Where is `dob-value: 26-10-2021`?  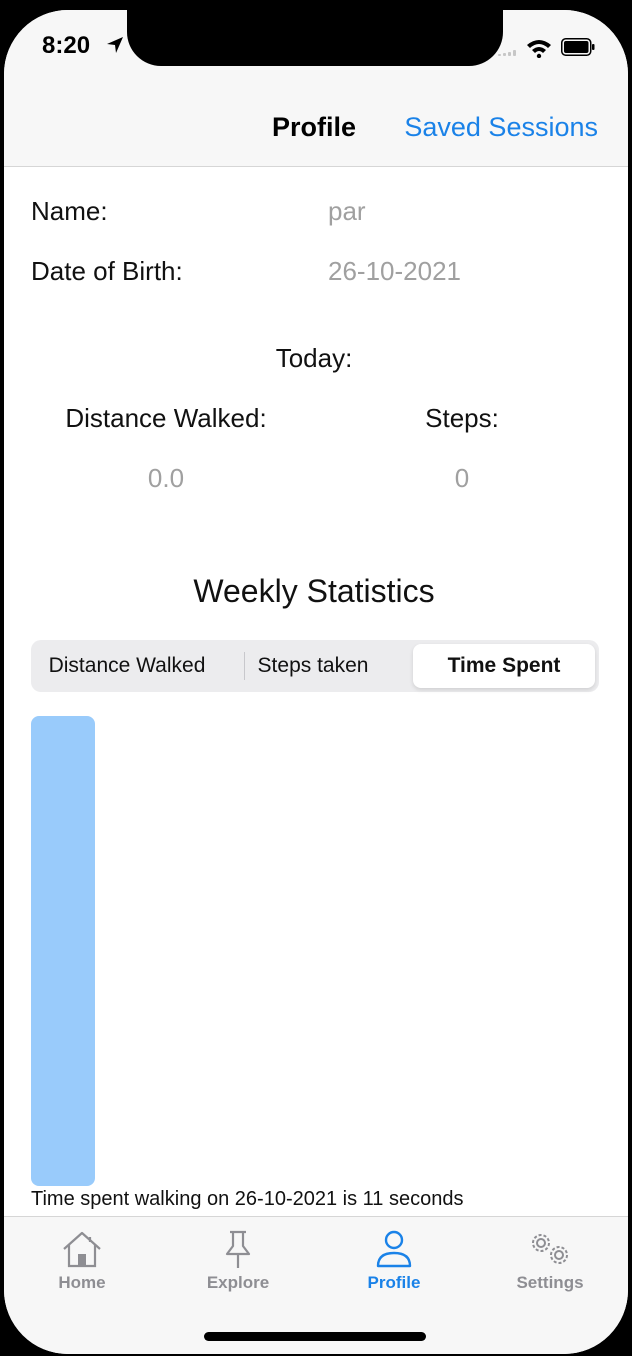 dob-value: 26-10-2021 is located at coordinates (394, 271).